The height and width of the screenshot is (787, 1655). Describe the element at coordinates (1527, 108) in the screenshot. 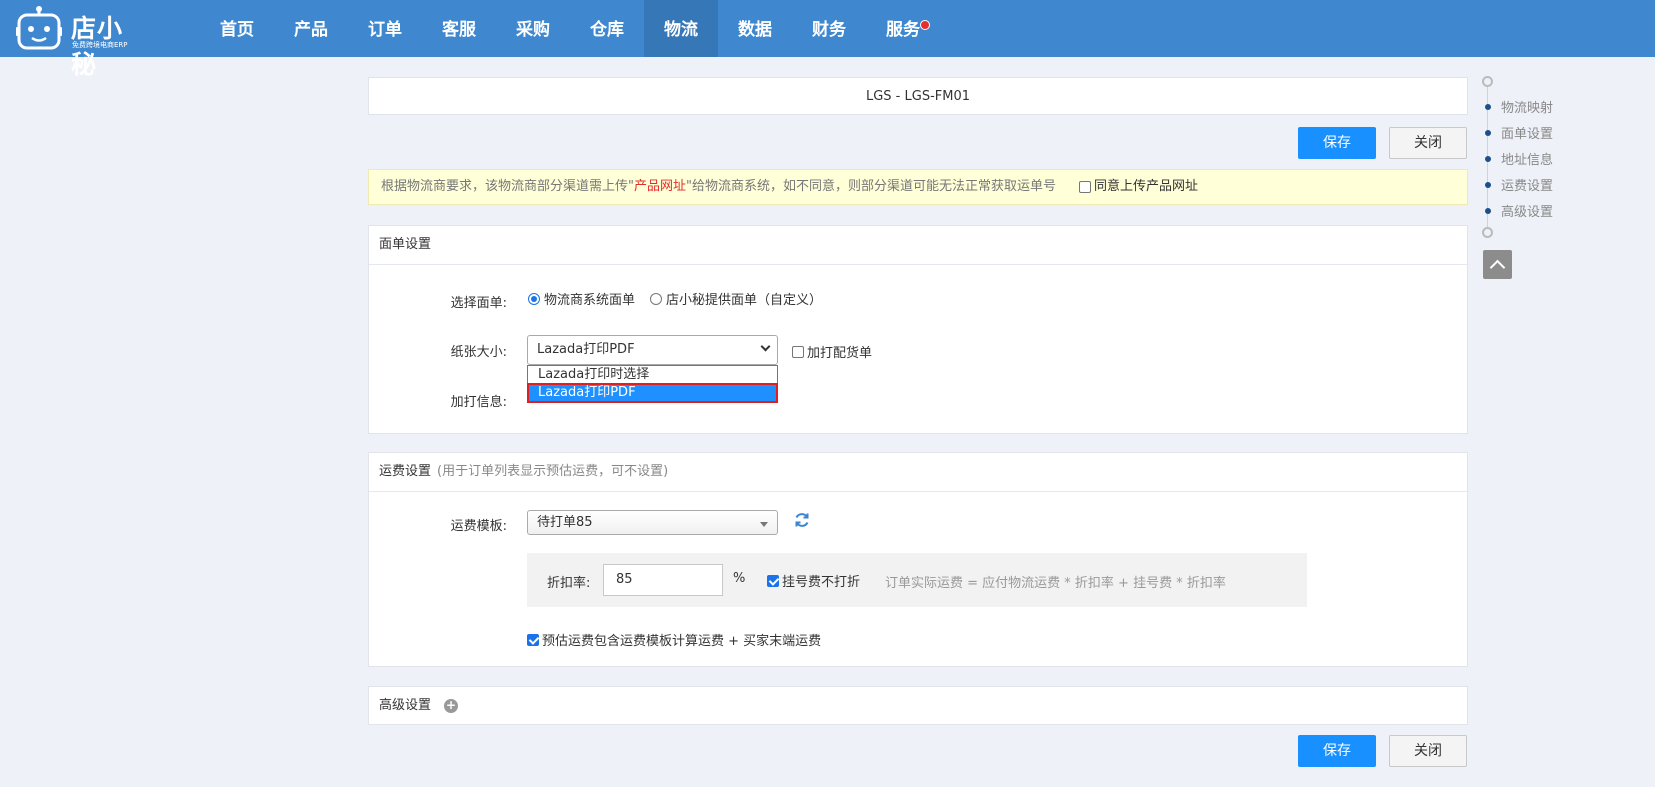

I see `anchor-label: 物流映射` at that location.